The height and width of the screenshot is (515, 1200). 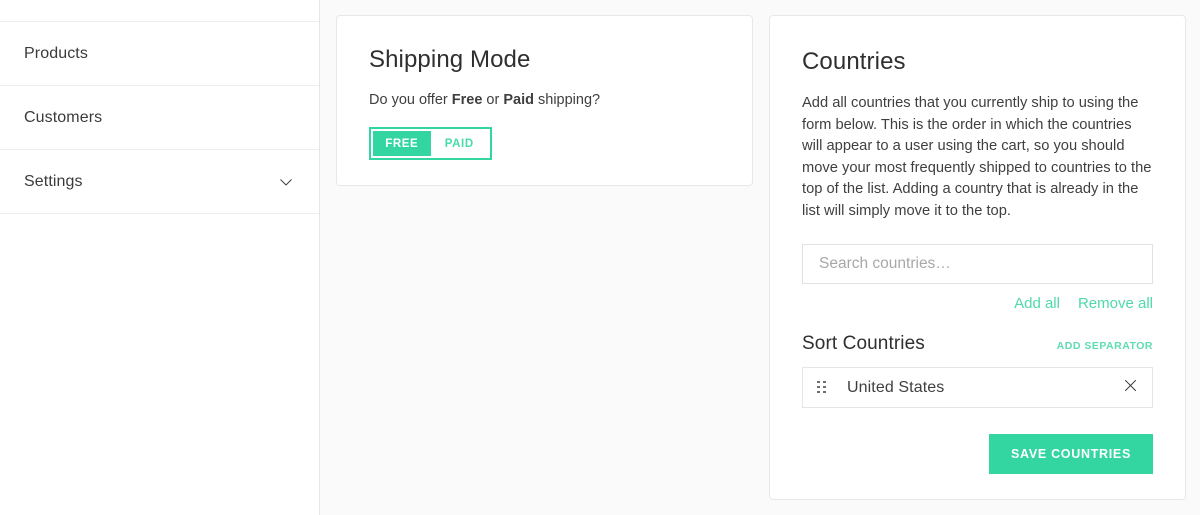 What do you see at coordinates (159, 181) in the screenshot?
I see `sidebar-item-settings: Settings` at bounding box center [159, 181].